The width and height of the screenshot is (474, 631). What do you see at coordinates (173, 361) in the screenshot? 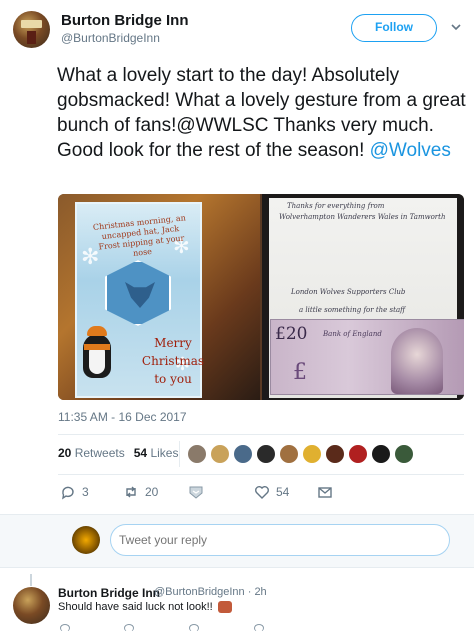
I see `card-greeting: Merry Christmas to you` at bounding box center [173, 361].